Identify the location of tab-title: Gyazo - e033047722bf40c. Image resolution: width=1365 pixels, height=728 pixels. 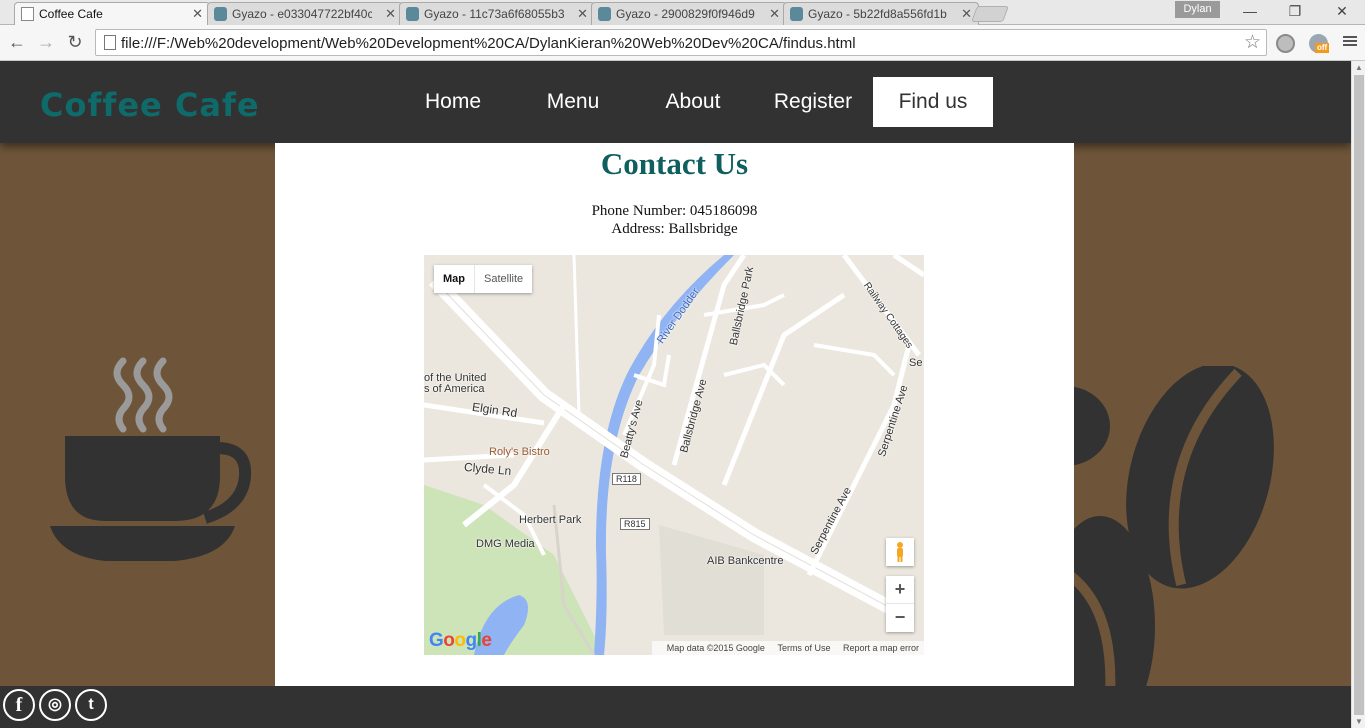
(302, 14).